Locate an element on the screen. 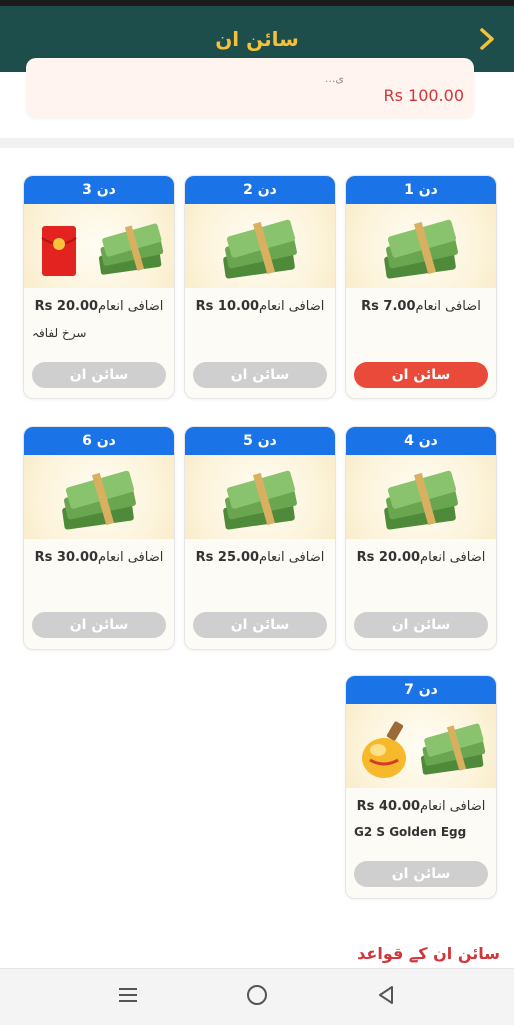 The width and height of the screenshot is (514, 1025). day-card-5: دن 5 Rs 25.00اضافی انعام سائن ان is located at coordinates (260, 538).